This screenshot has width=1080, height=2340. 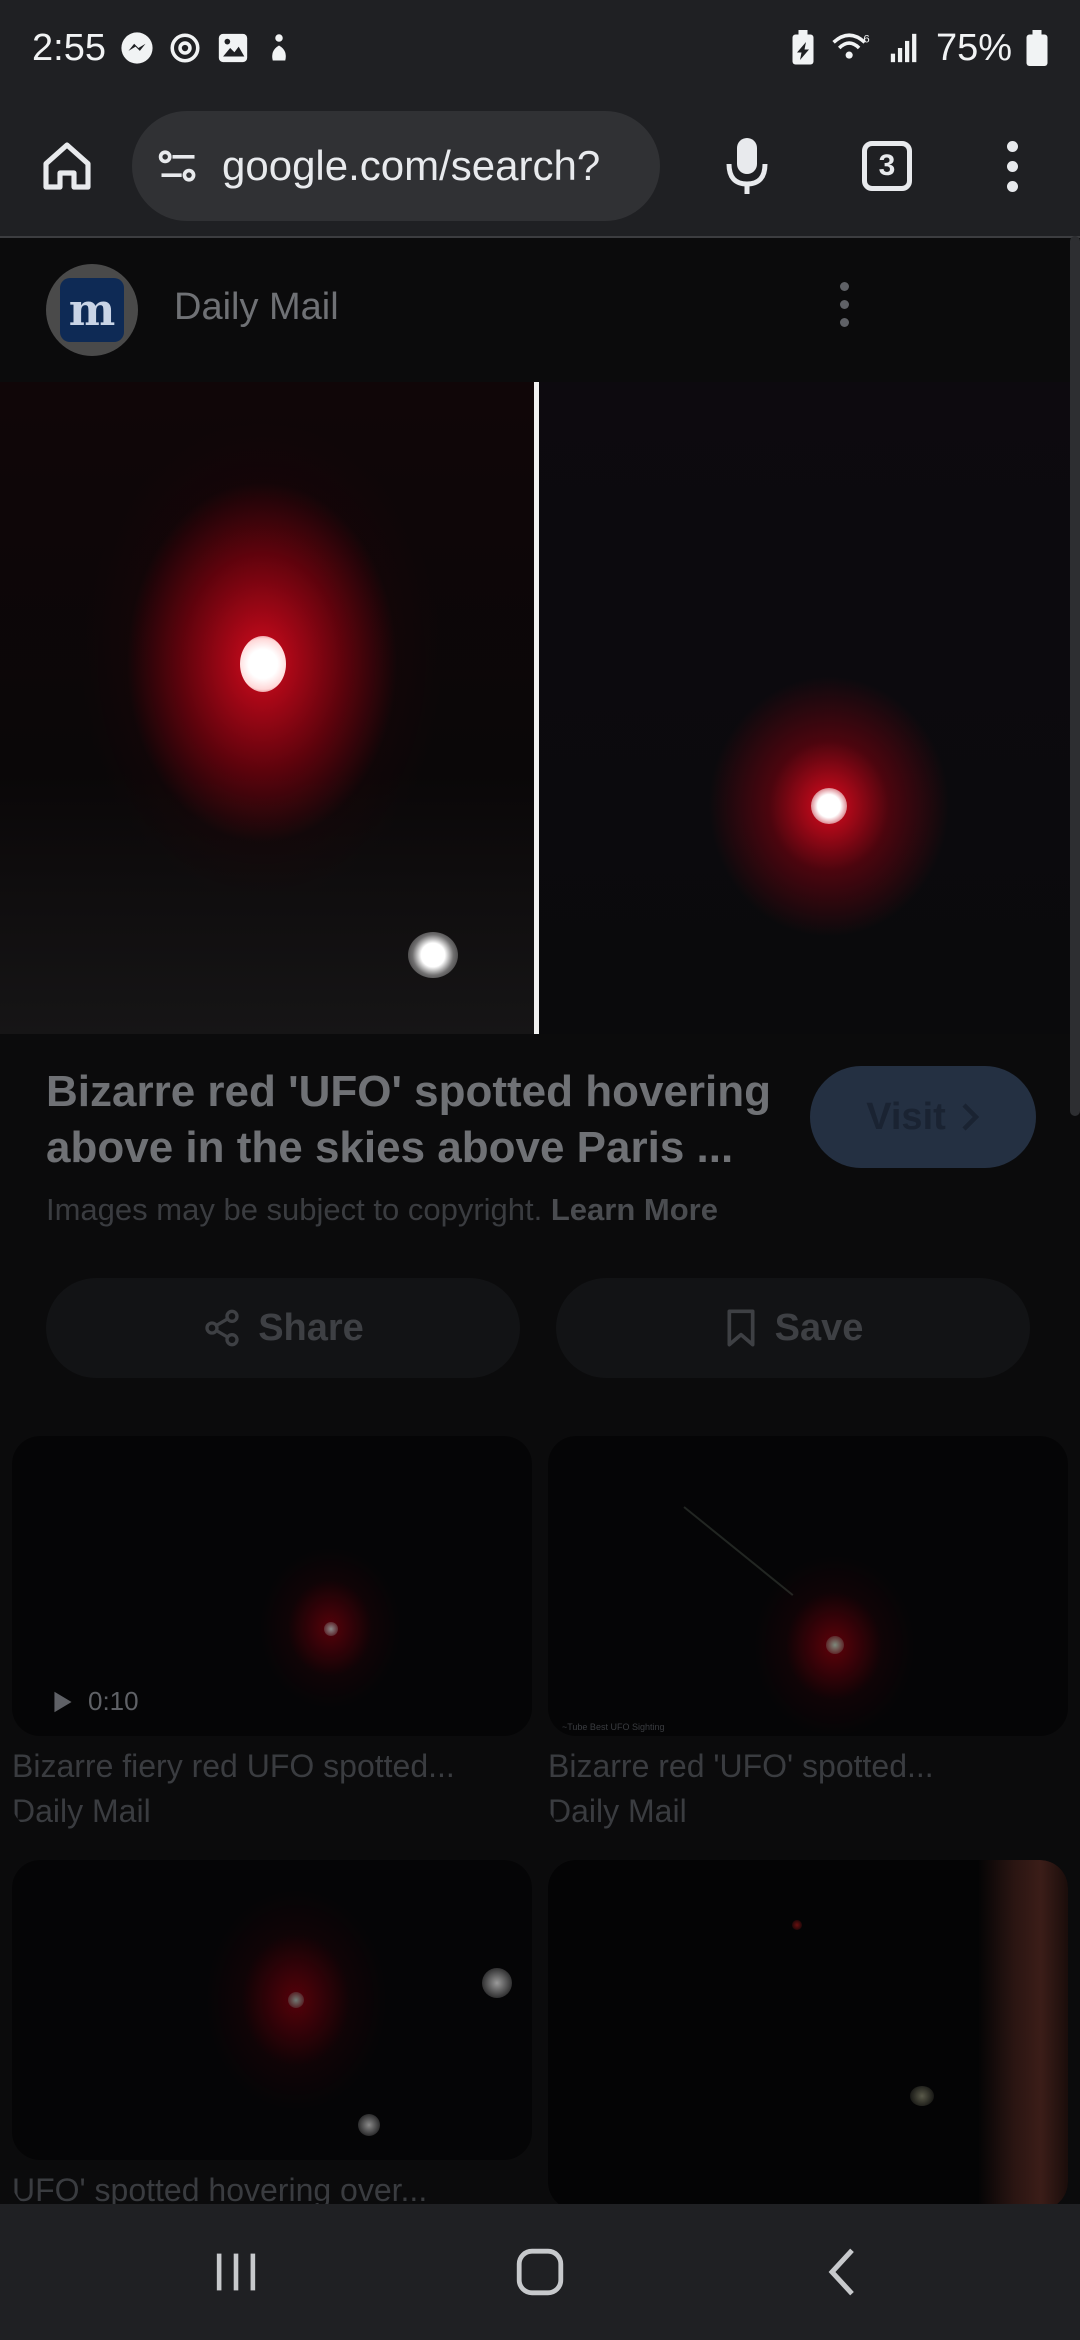 I want to click on address-bar: google.com/search?, so click(x=396, y=166).